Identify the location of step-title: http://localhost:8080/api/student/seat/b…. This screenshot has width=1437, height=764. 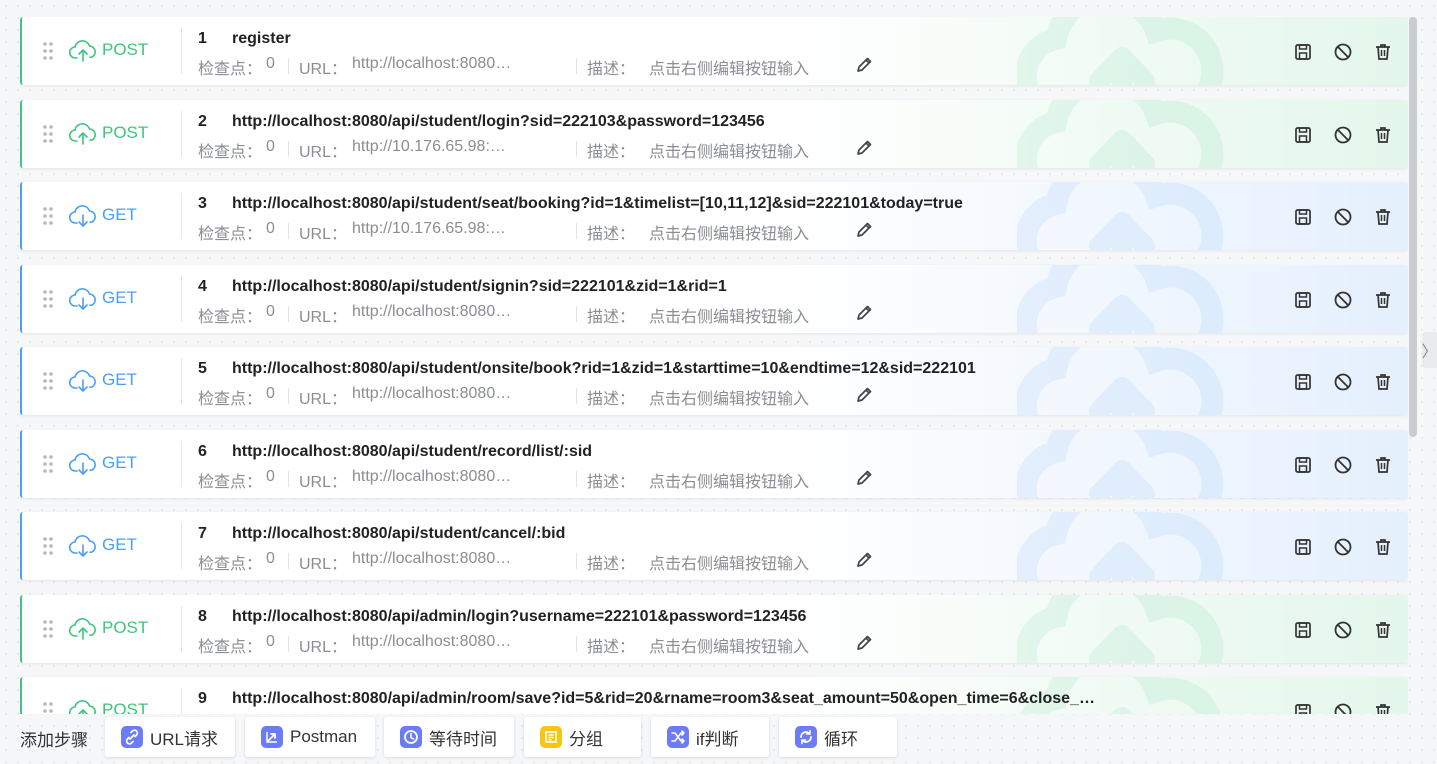
(597, 204).